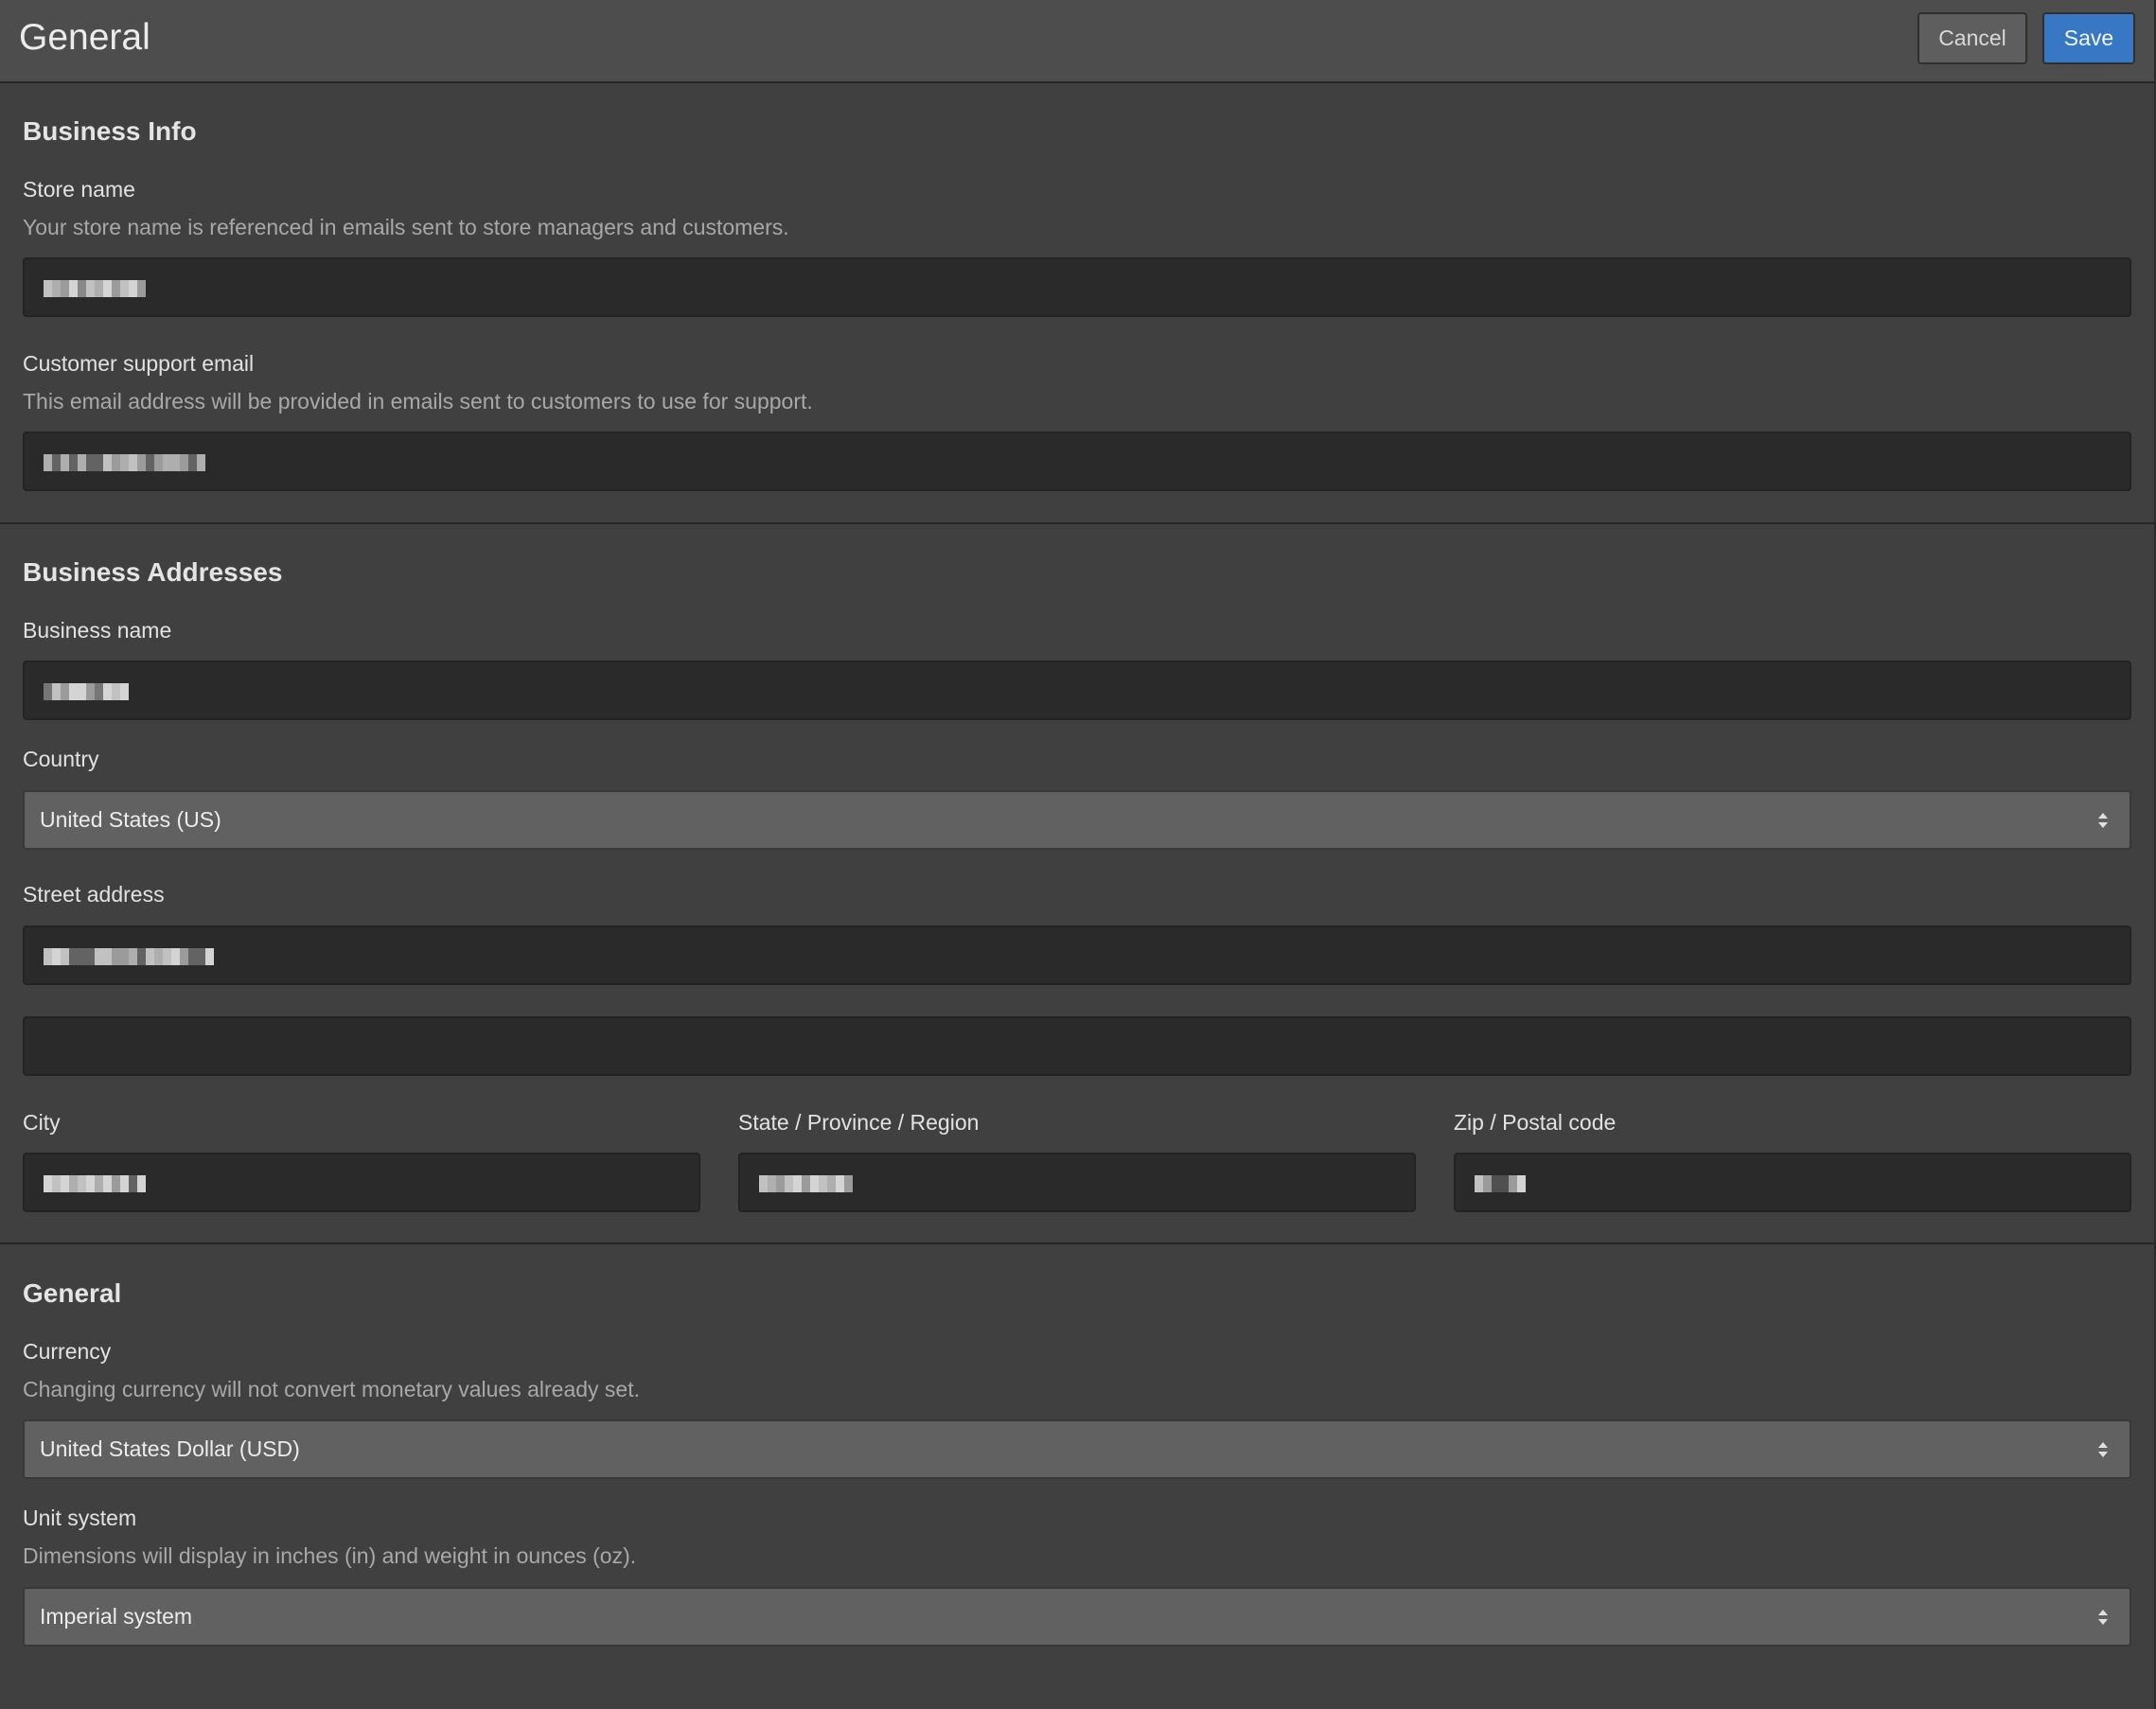 The height and width of the screenshot is (1709, 2156). What do you see at coordinates (1077, 1182) in the screenshot?
I see `state-input` at bounding box center [1077, 1182].